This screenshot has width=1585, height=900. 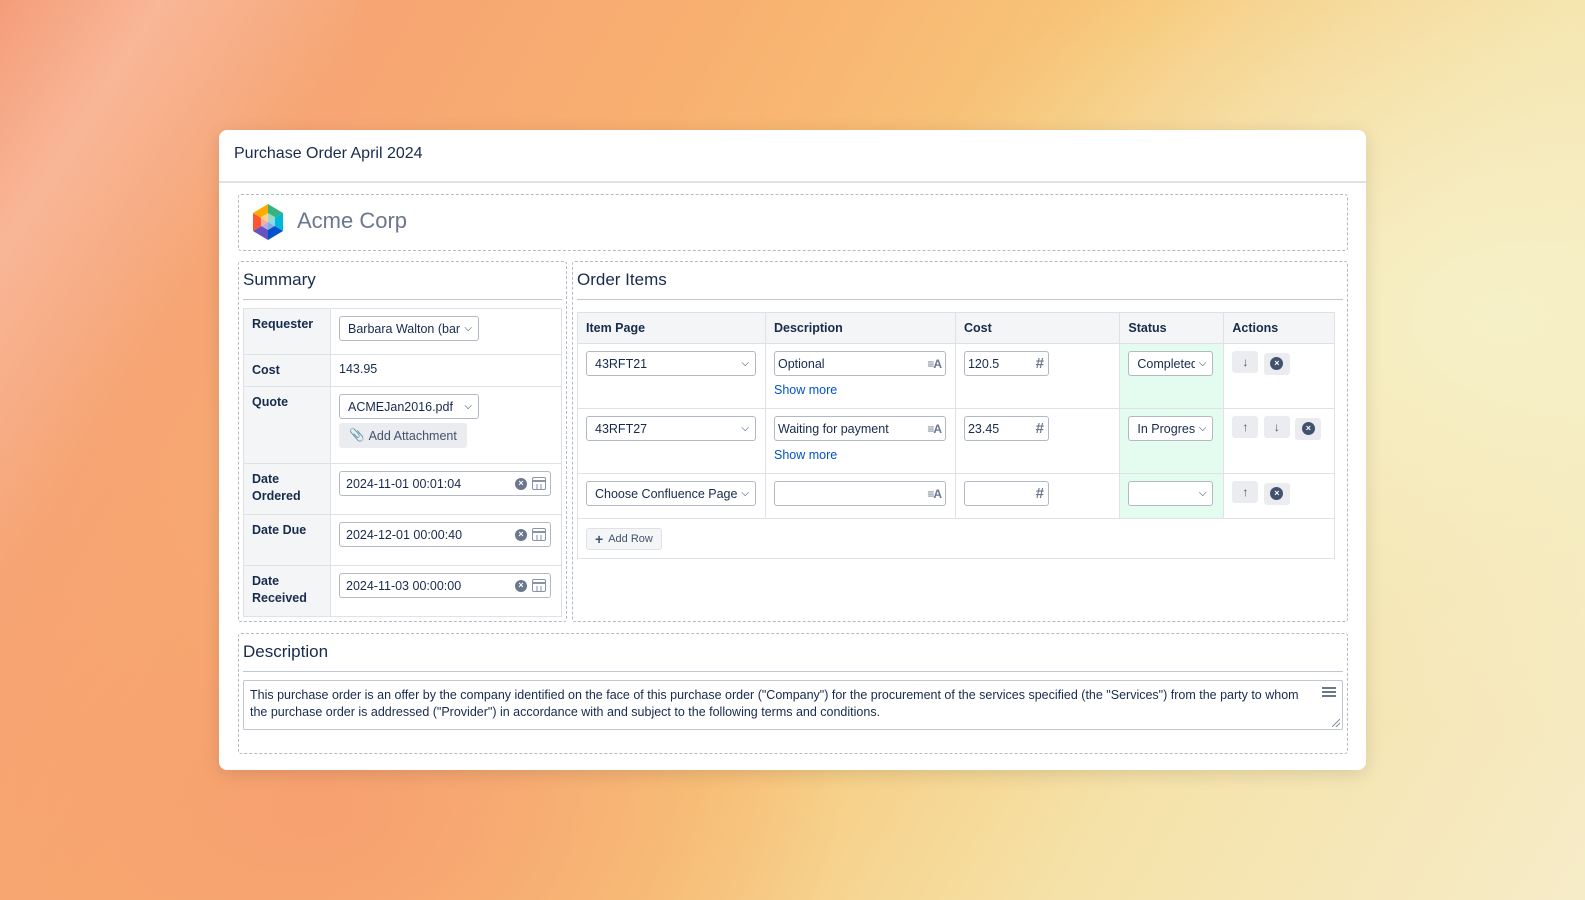 I want to click on status-value: In Progress, so click(x=1166, y=428).